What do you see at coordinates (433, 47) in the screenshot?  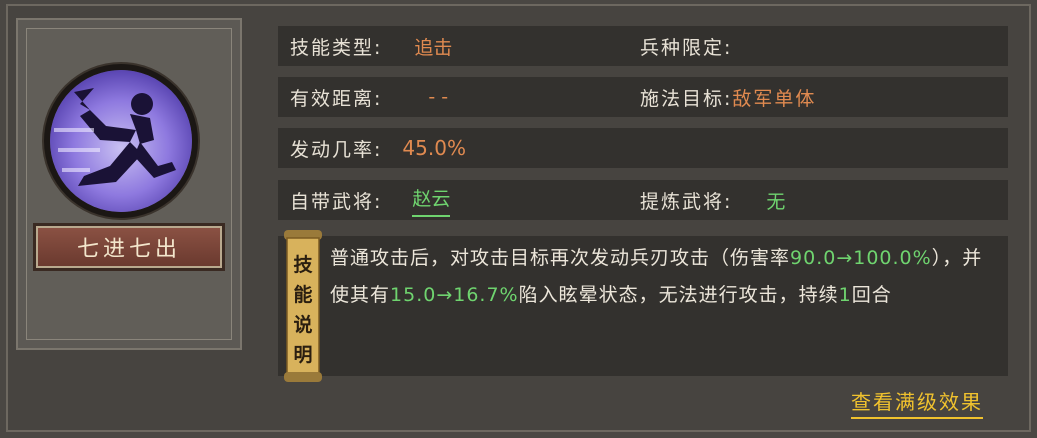 I see `skill-type-value: 追击` at bounding box center [433, 47].